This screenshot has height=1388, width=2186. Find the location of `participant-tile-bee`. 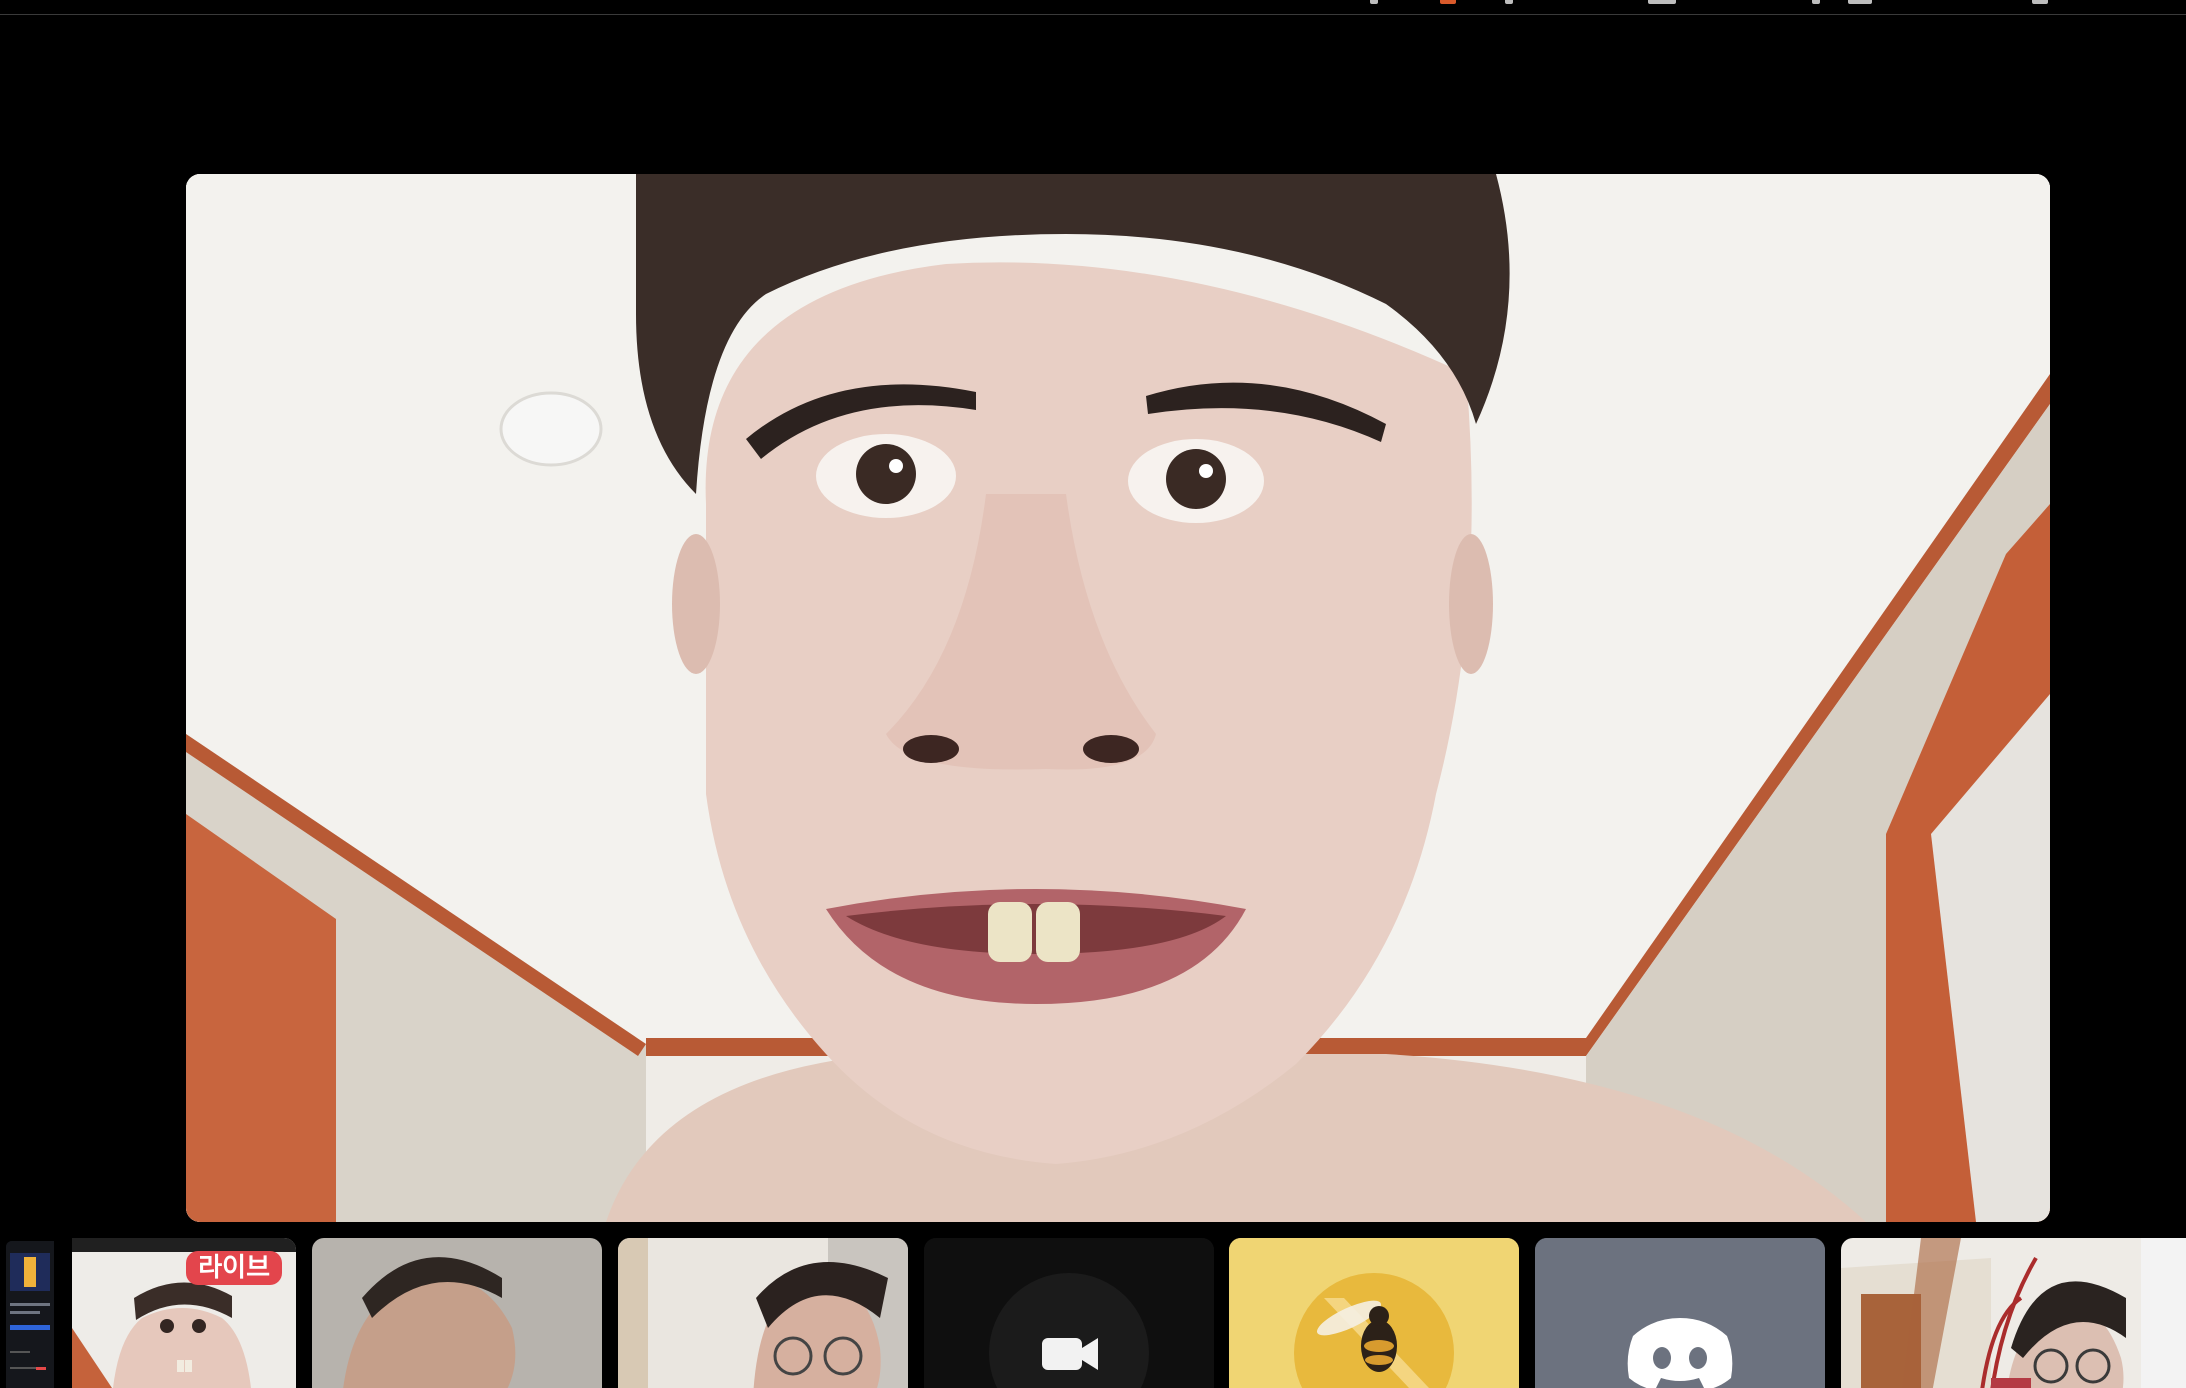

participant-tile-bee is located at coordinates (1374, 1313).